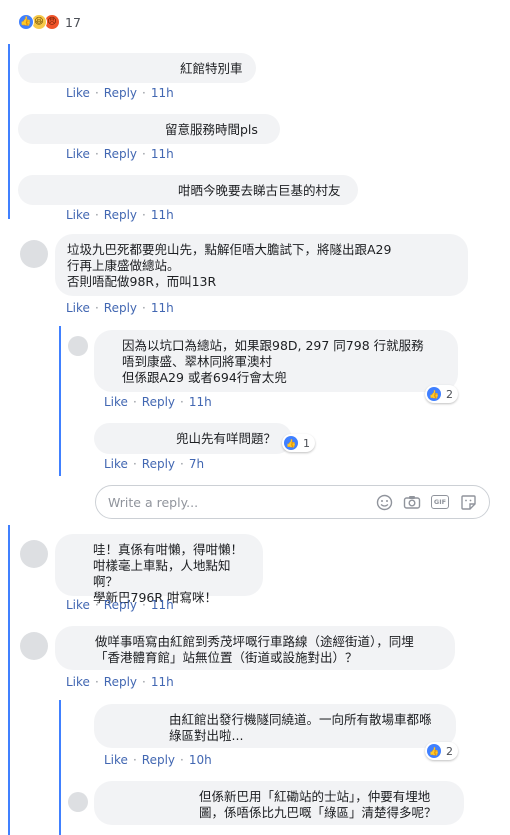  Describe the element at coordinates (200, 760) in the screenshot. I see `comment-time: 10h` at that location.